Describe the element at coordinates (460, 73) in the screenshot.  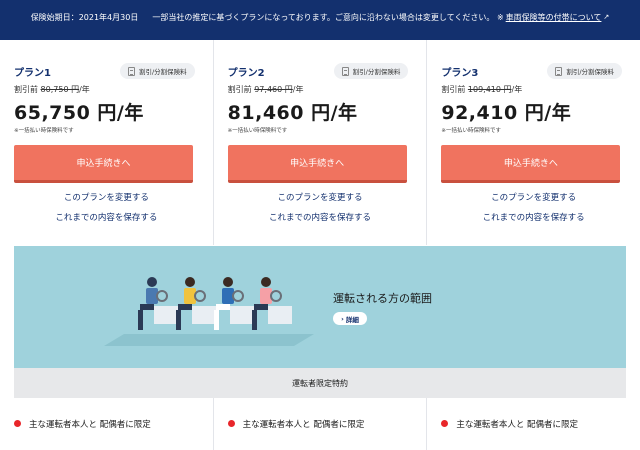
I see `plan-name: プラン3` at that location.